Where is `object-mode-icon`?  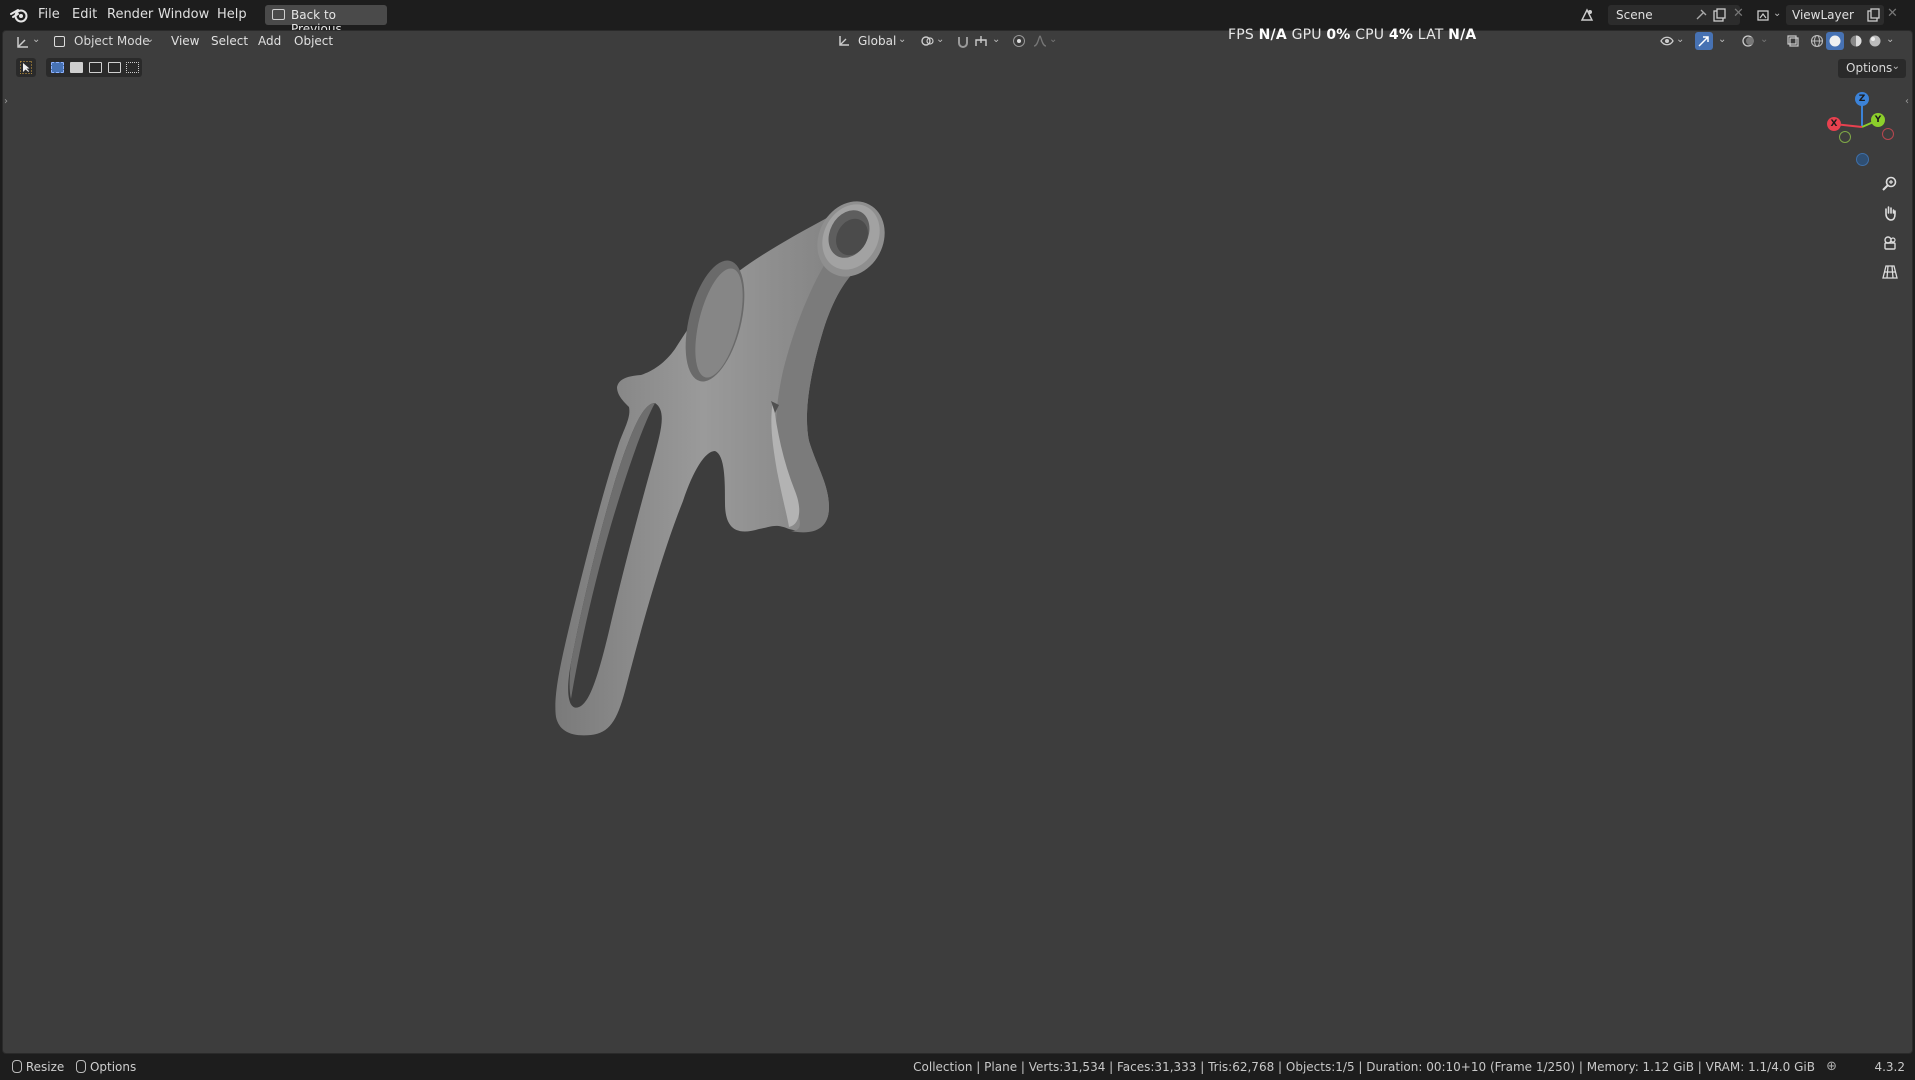
object-mode-icon is located at coordinates (59, 41).